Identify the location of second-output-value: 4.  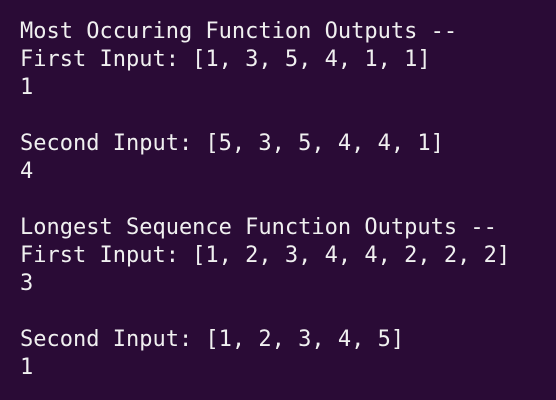
(27, 171).